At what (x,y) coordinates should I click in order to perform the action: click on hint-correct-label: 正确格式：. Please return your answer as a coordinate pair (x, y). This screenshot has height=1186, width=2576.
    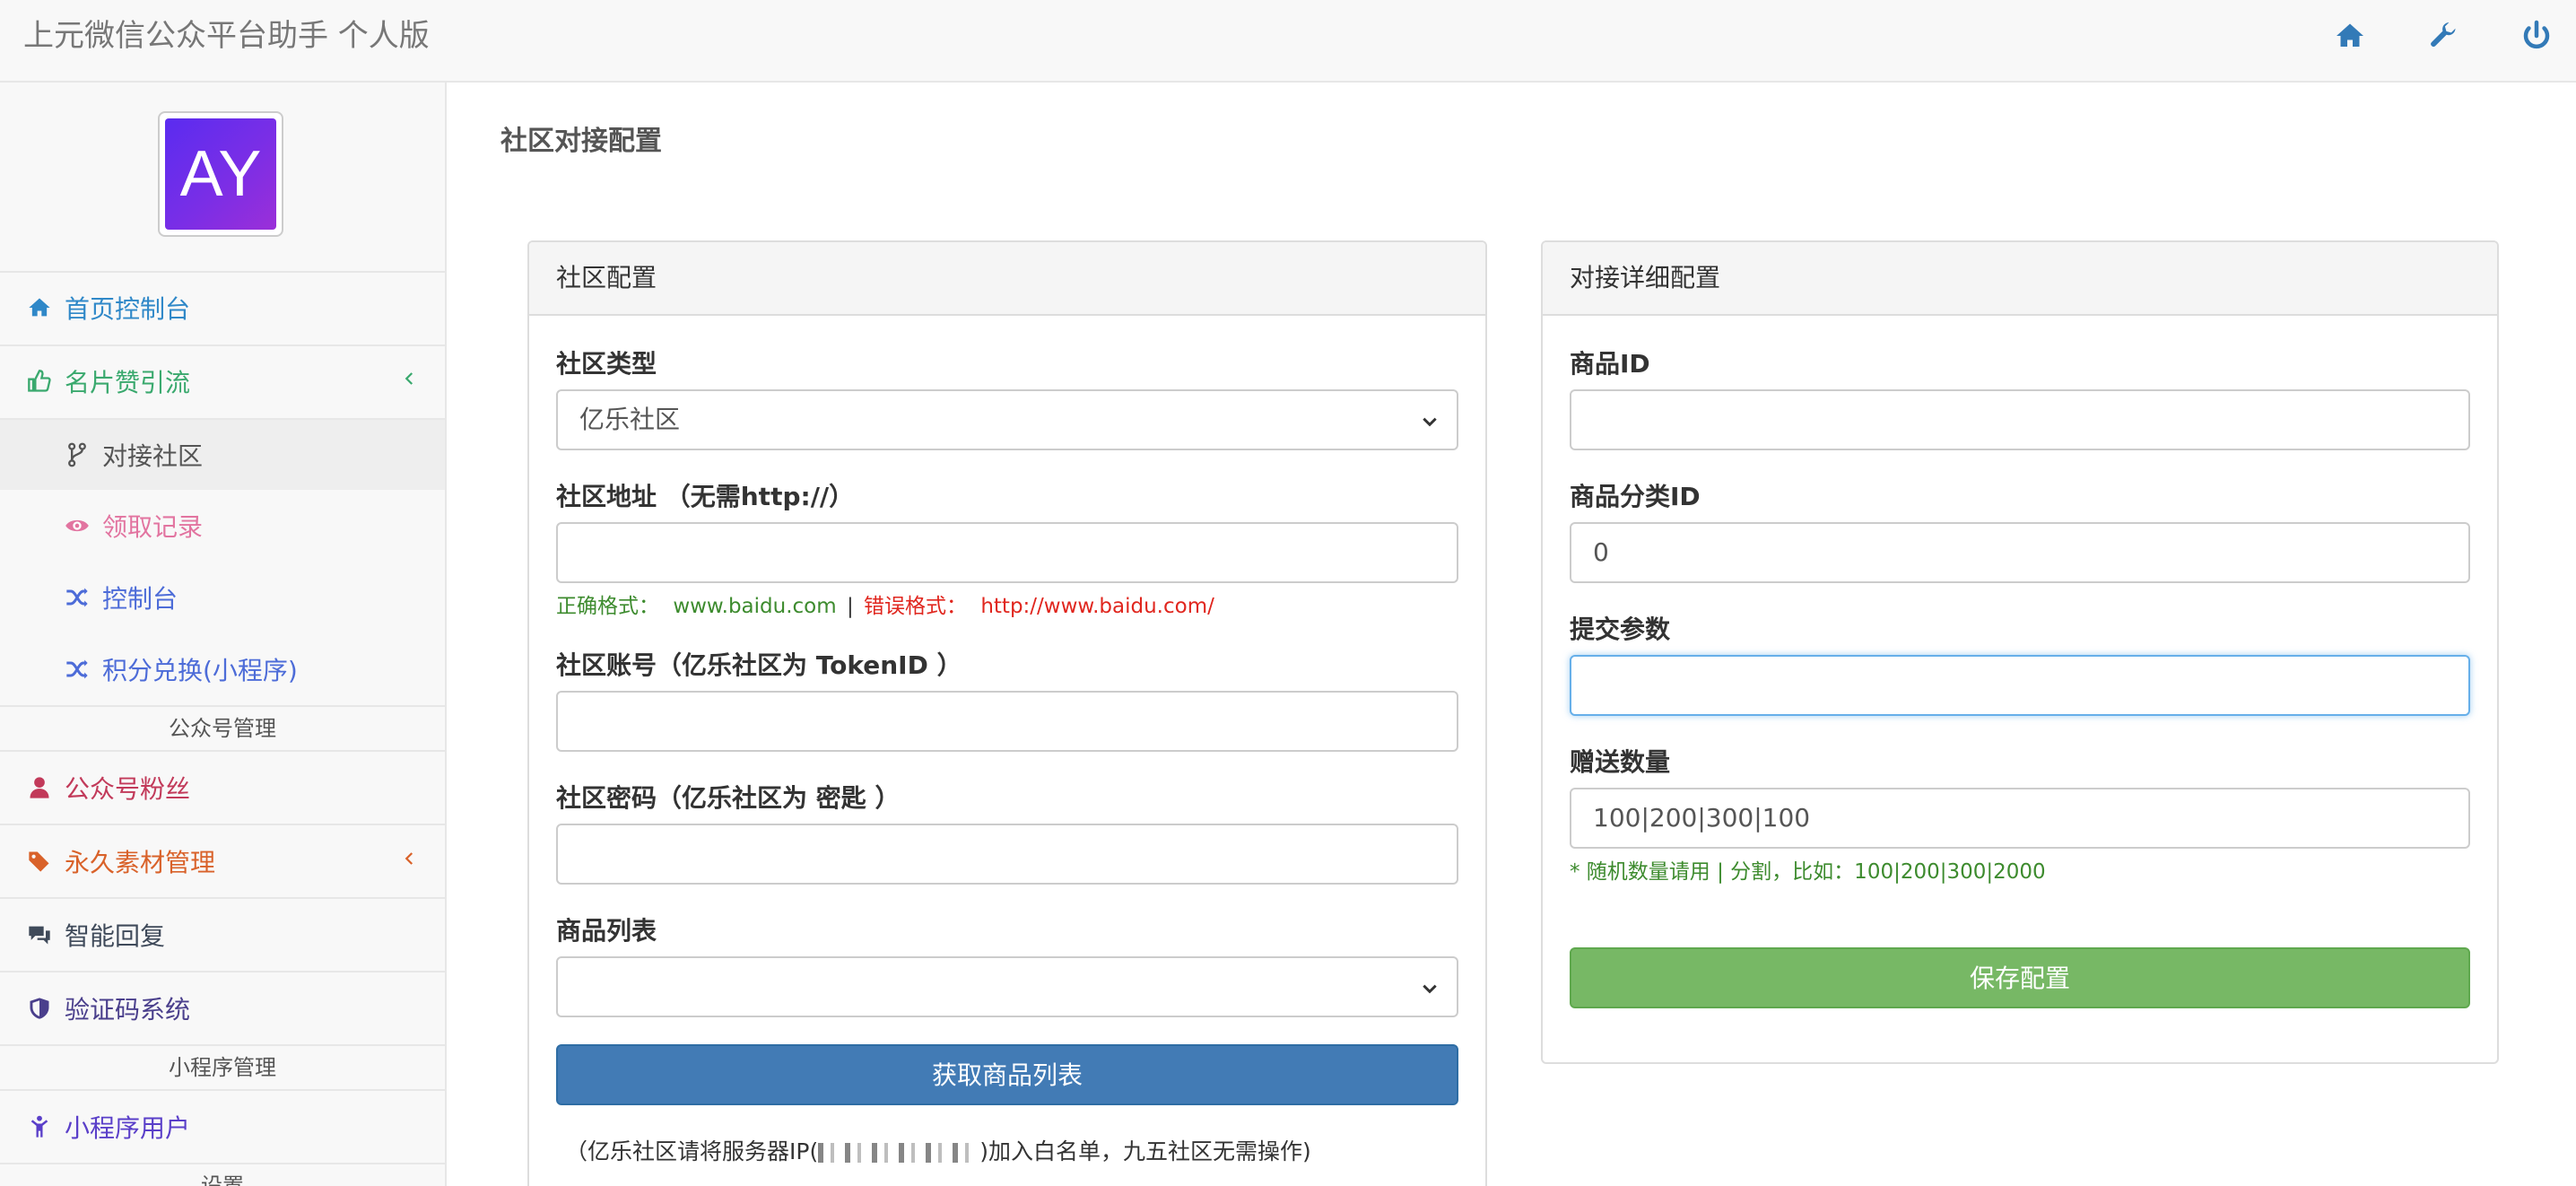
    Looking at the image, I should click on (607, 606).